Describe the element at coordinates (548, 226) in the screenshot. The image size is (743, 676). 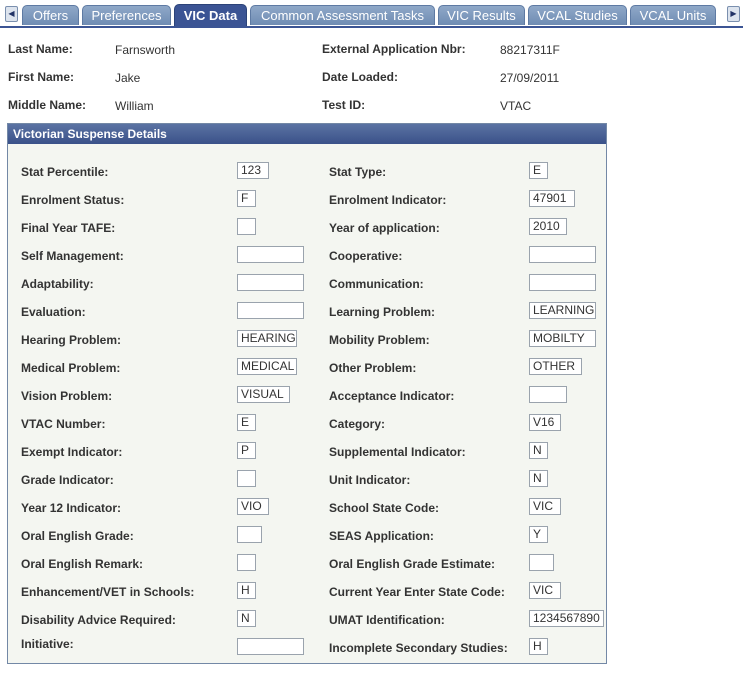
I see `year-of-application-input: 2010` at that location.